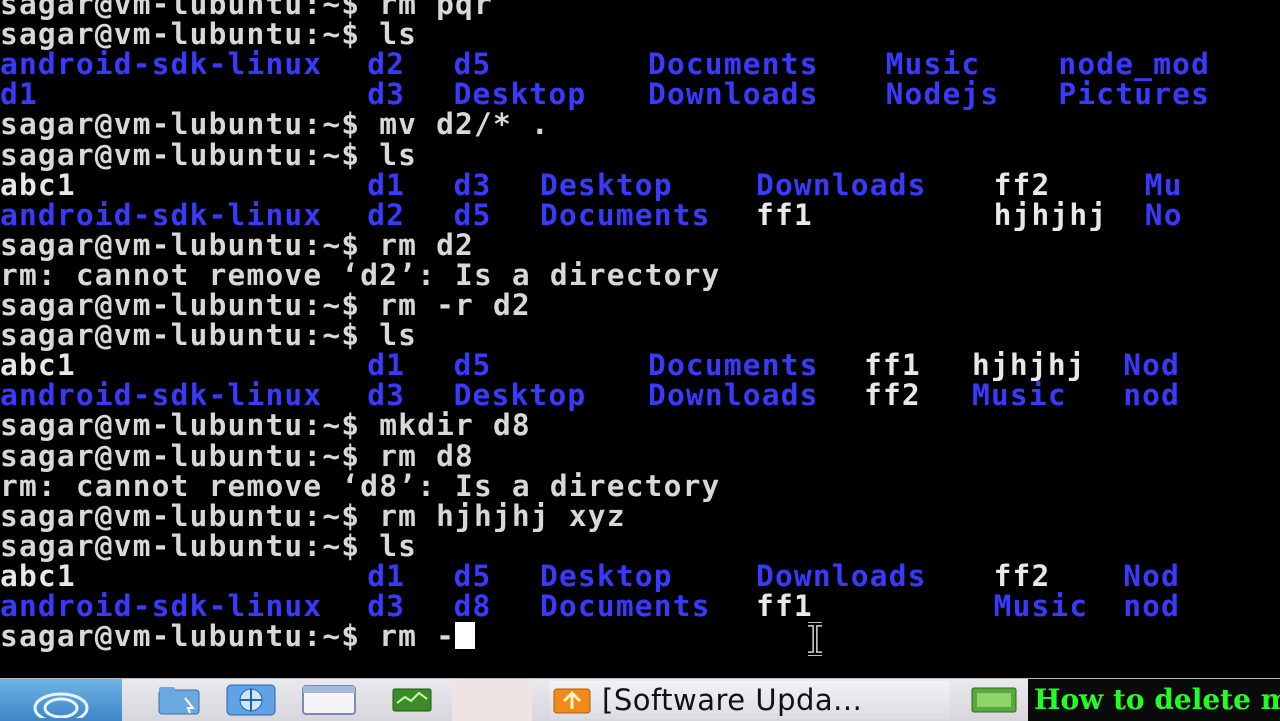 This screenshot has width=1280, height=721. What do you see at coordinates (572, 701) in the screenshot?
I see `software-updater-icon` at bounding box center [572, 701].